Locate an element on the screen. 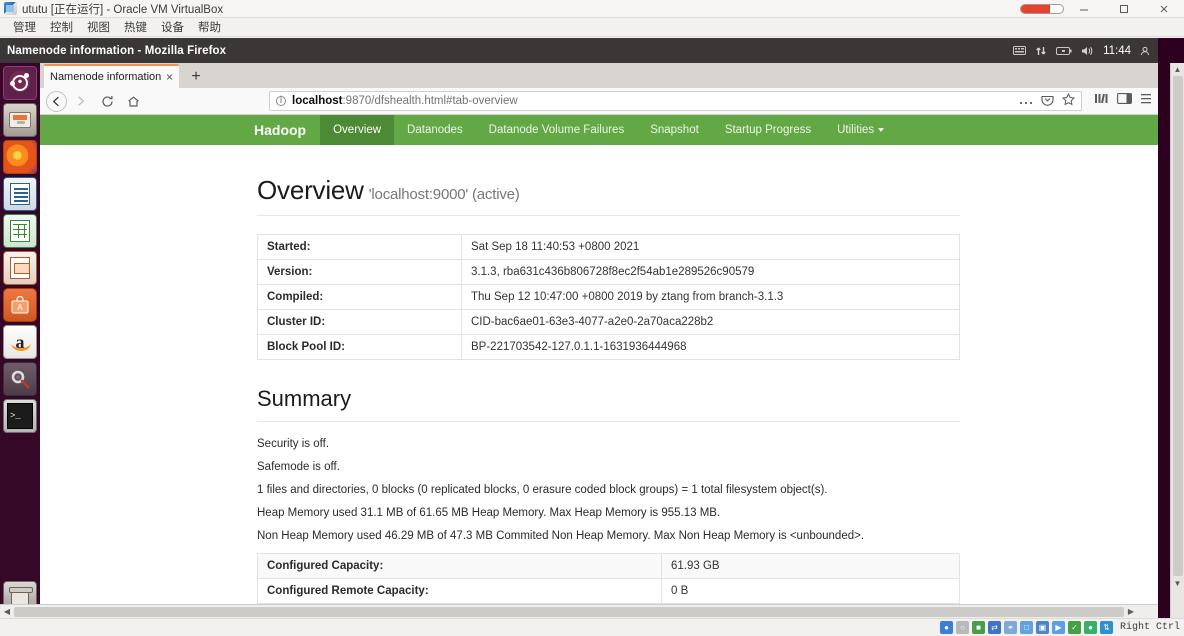 This screenshot has height=636, width=1184. panel-clock: 11:44 is located at coordinates (1117, 51).